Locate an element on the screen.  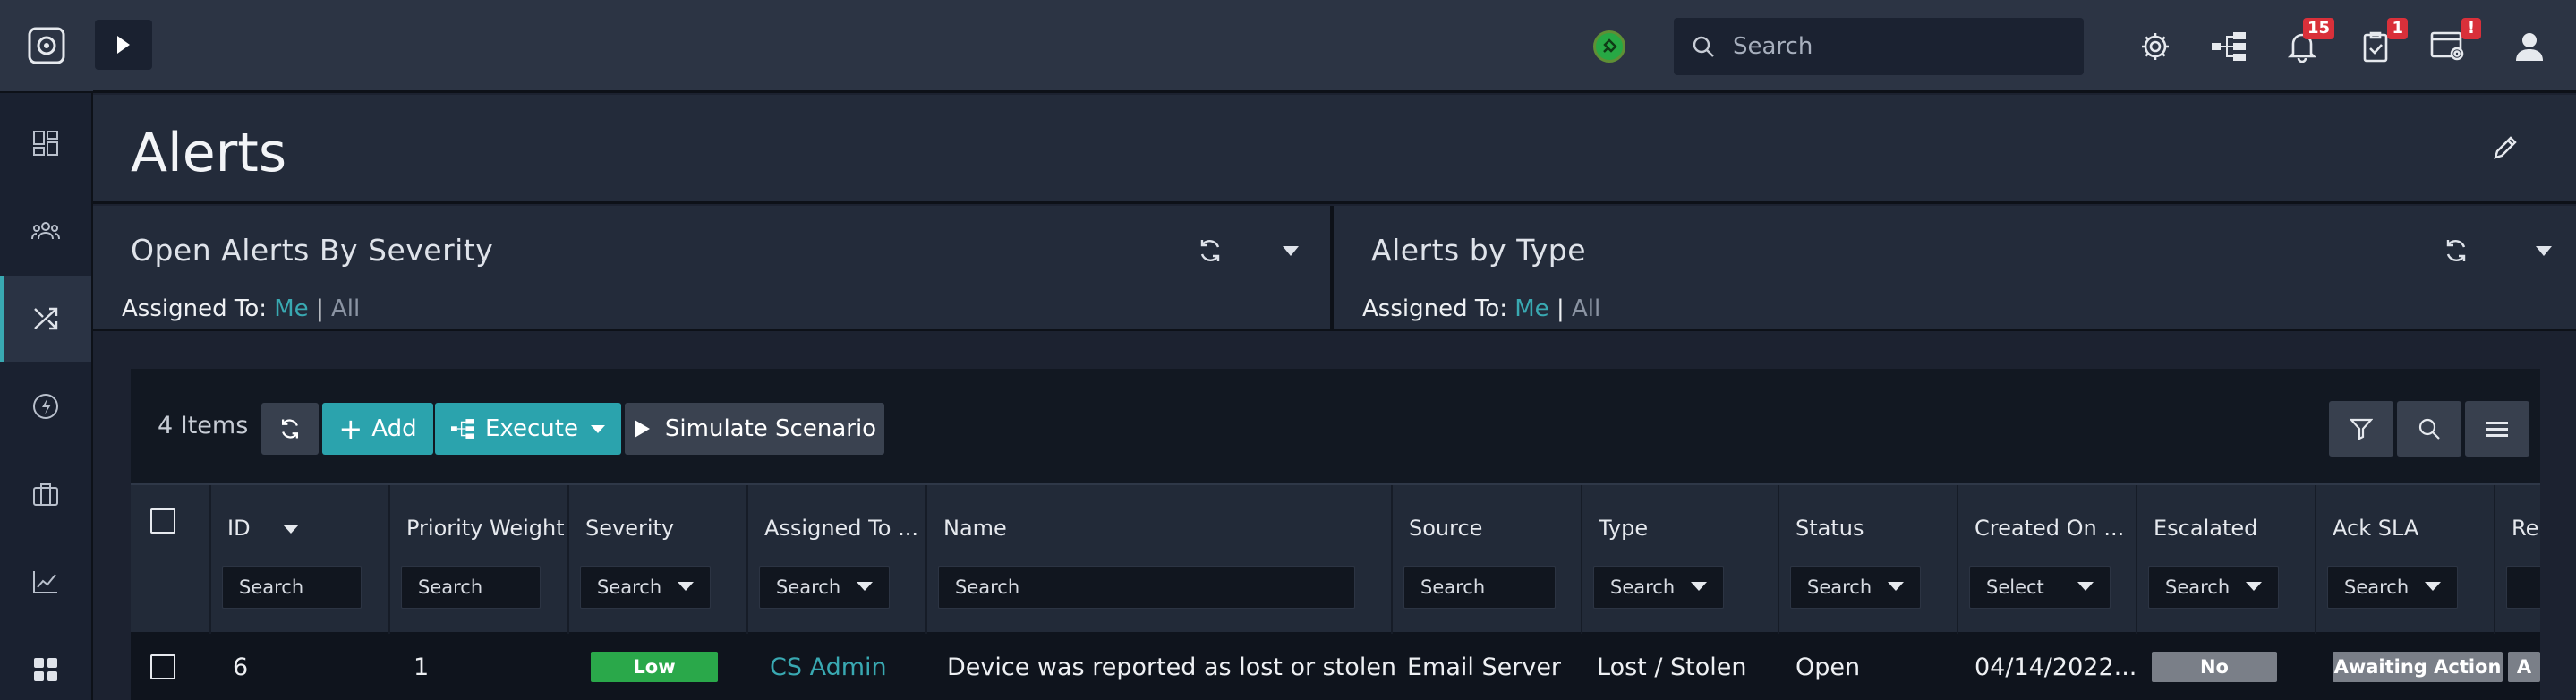
global-search is located at coordinates (1879, 46).